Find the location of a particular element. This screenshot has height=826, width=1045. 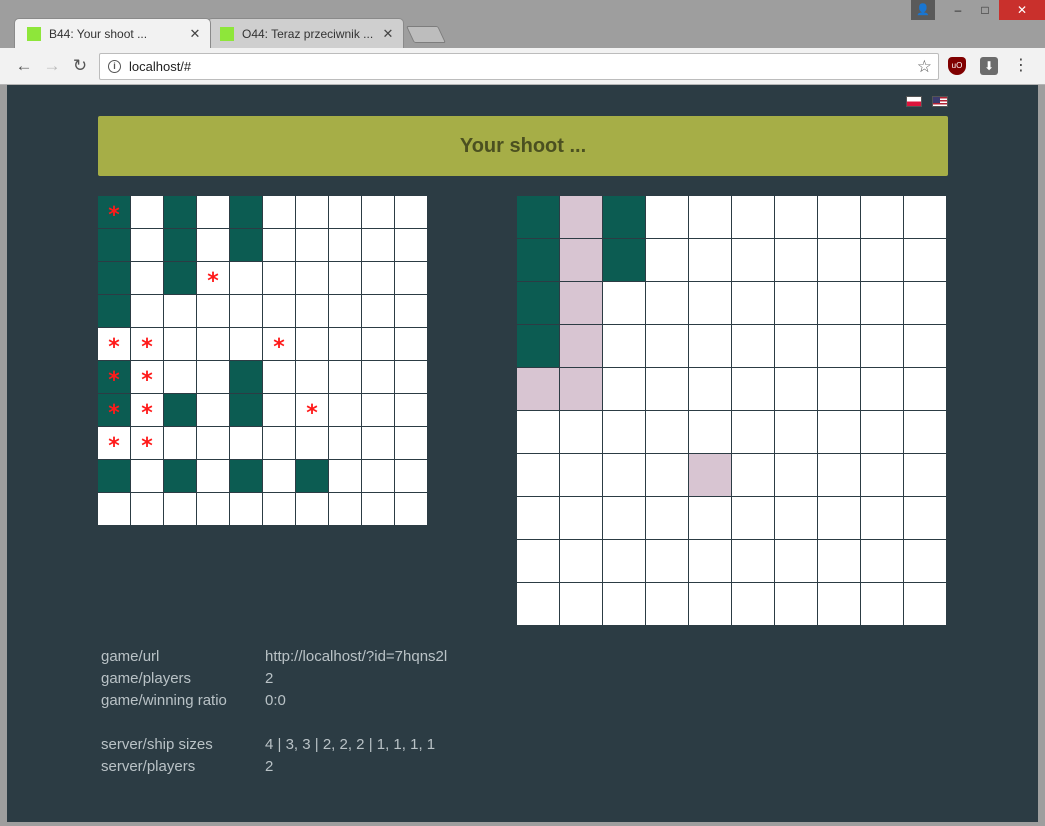

address-bar: i localhost/# ☆ is located at coordinates (519, 66).